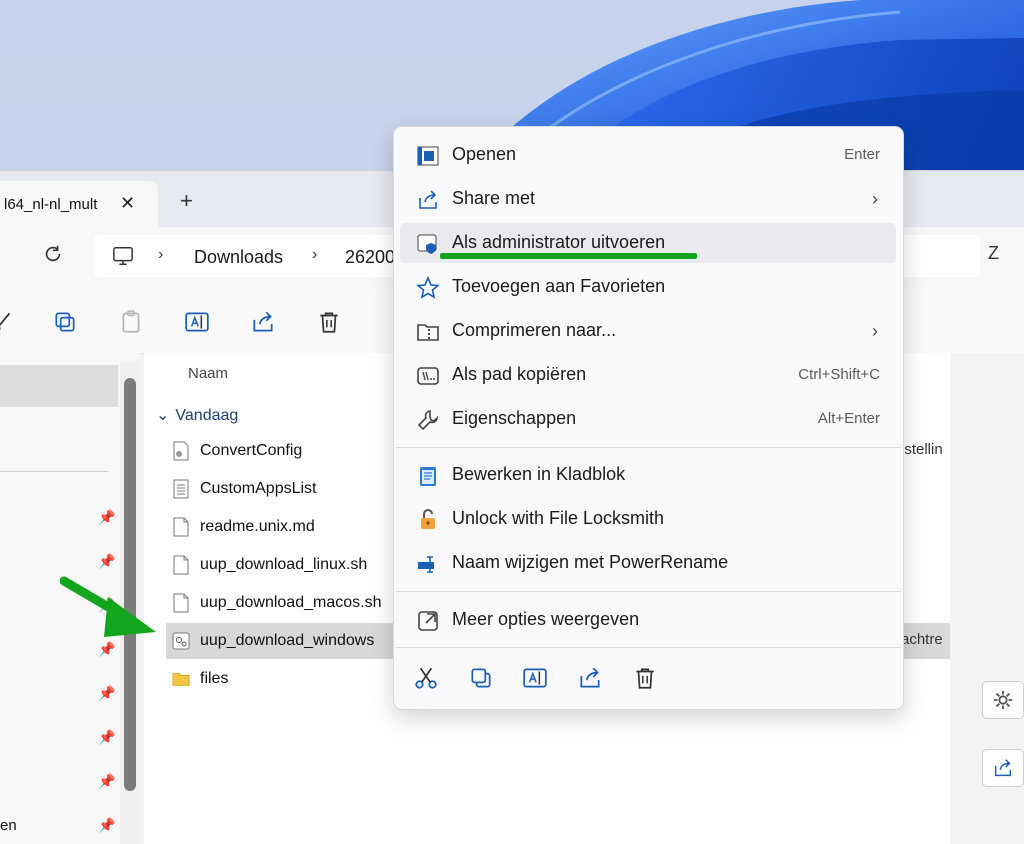 This screenshot has height=844, width=1024. Describe the element at coordinates (648, 620) in the screenshot. I see `menu-item-more-options: Meer opties weergeven` at that location.